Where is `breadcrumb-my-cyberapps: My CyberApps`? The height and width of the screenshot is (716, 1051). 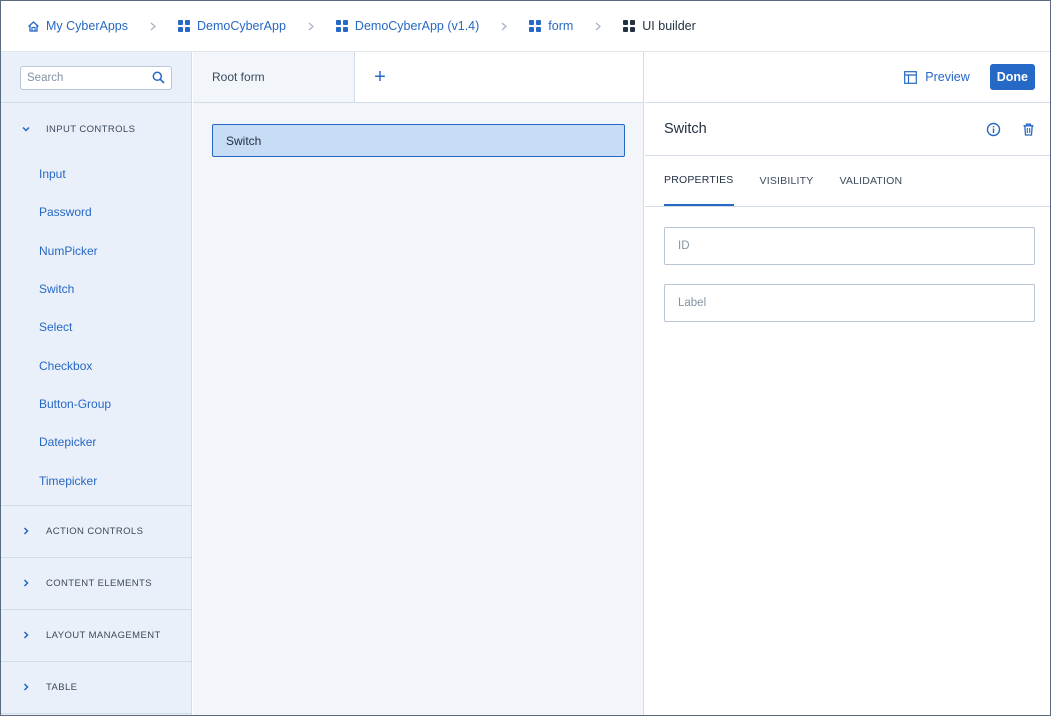 breadcrumb-my-cyberapps: My CyberApps is located at coordinates (77, 26).